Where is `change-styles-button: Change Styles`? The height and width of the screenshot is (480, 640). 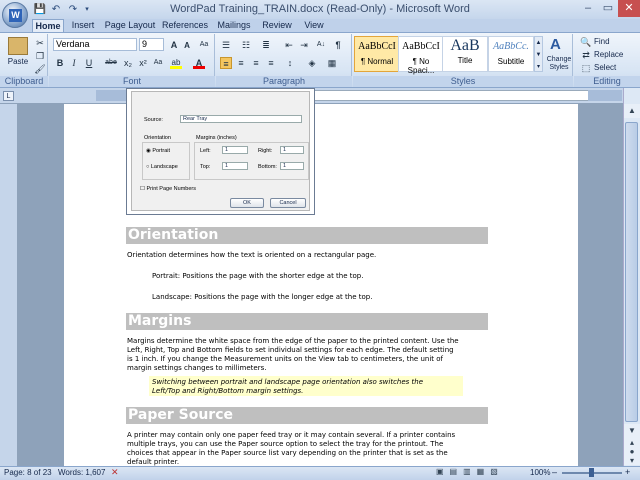
change-styles-button: Change Styles is located at coordinates (559, 64).